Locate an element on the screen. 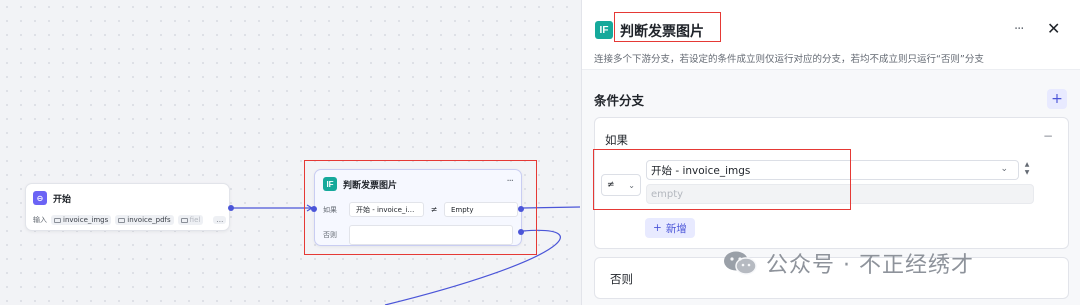 This screenshot has height=305, width=1080. chip-label: invoice_pdfs is located at coordinates (149, 220).